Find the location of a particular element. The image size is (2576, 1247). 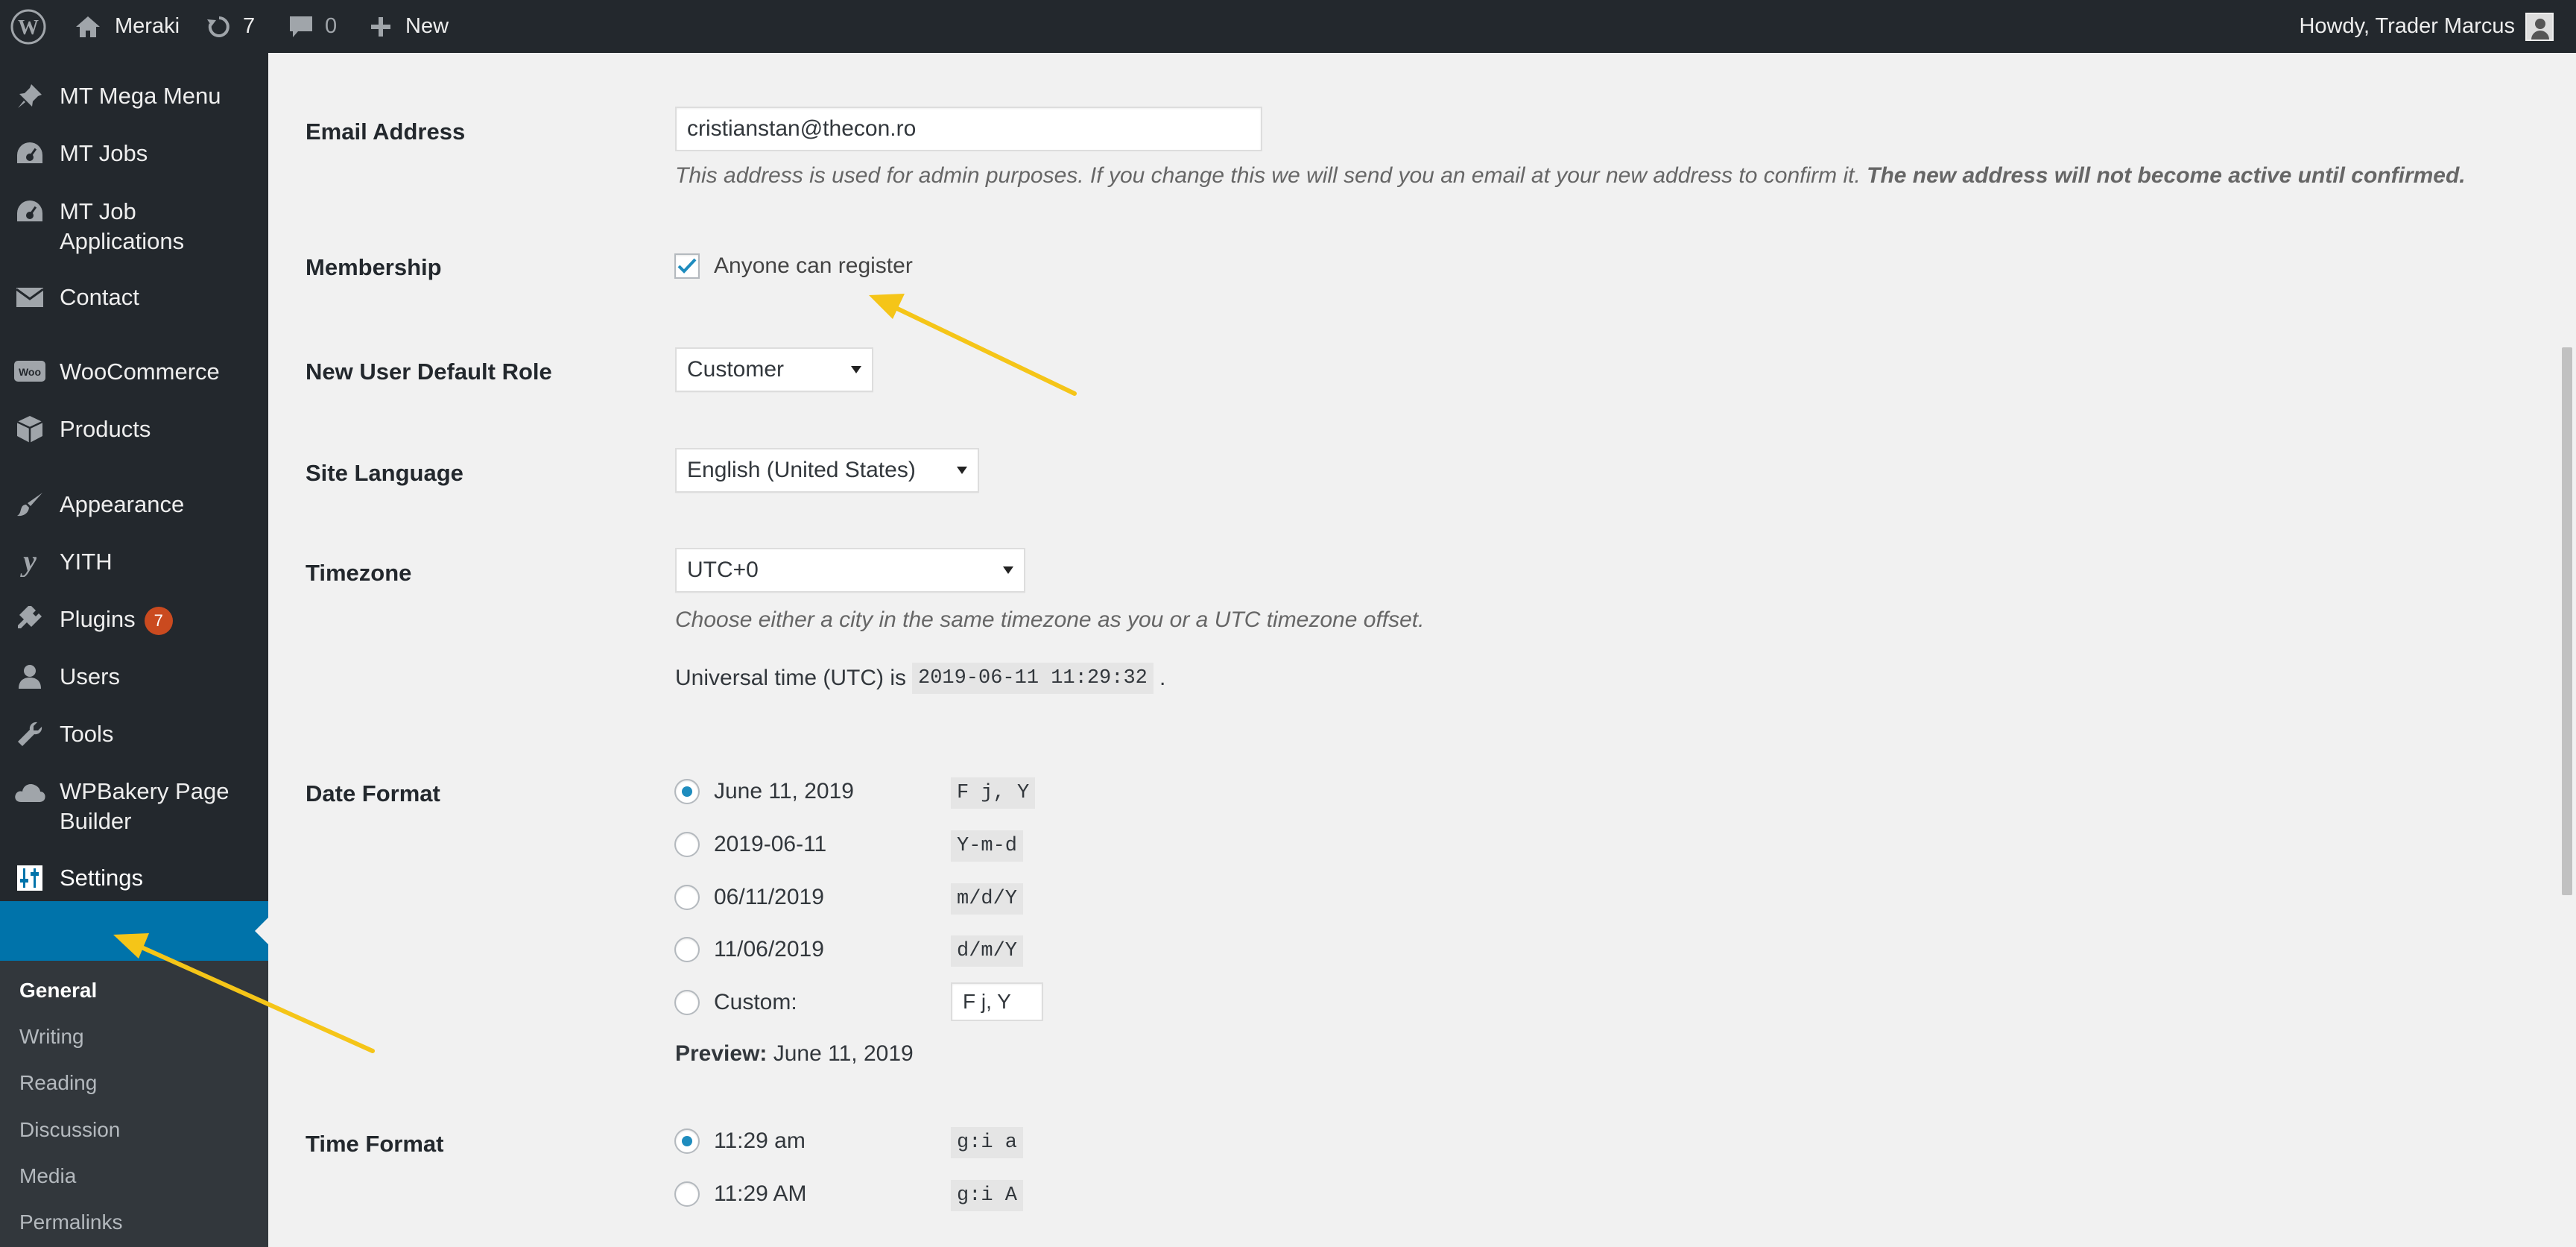

site-language-label: Site Language is located at coordinates (384, 473).